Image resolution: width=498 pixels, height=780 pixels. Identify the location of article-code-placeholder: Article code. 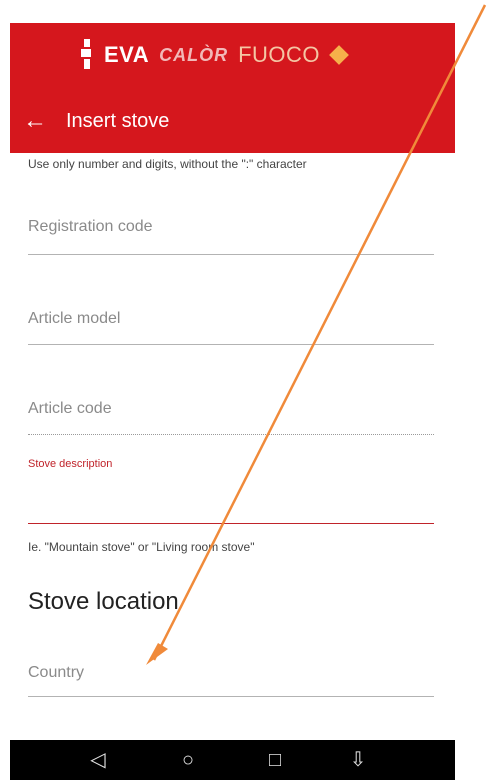
(70, 408).